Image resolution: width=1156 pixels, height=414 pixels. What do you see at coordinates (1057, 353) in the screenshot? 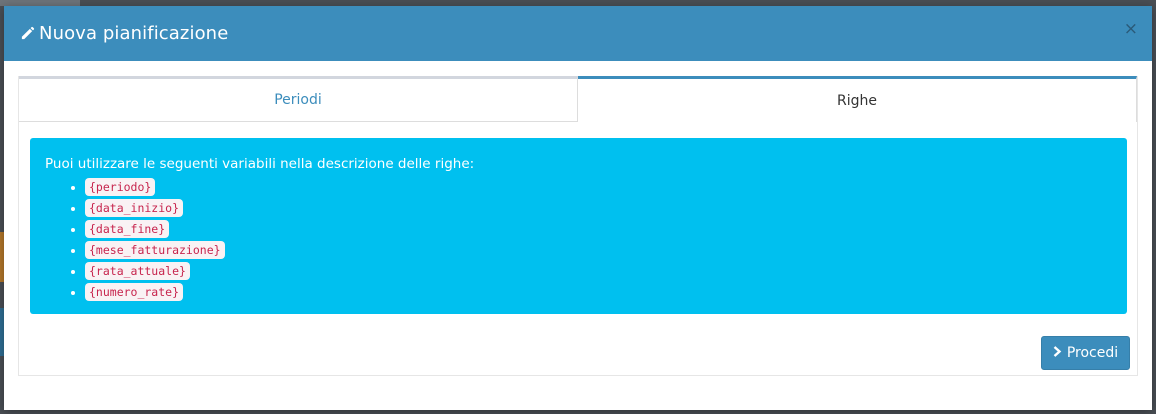
I see `chevron-right-icon` at bounding box center [1057, 353].